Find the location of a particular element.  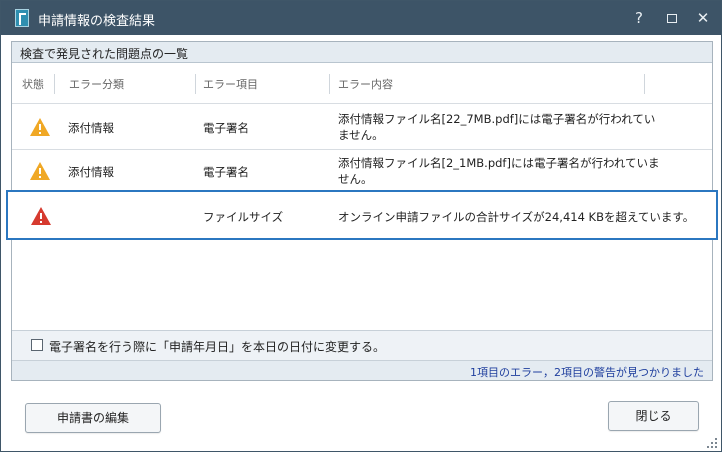

maximize-button is located at coordinates (672, 18).